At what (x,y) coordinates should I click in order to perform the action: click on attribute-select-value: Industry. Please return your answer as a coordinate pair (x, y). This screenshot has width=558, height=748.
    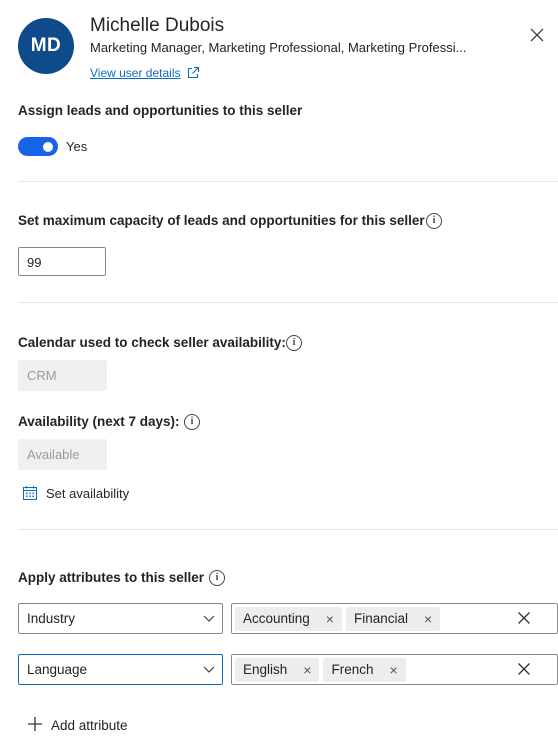
    Looking at the image, I should click on (51, 618).